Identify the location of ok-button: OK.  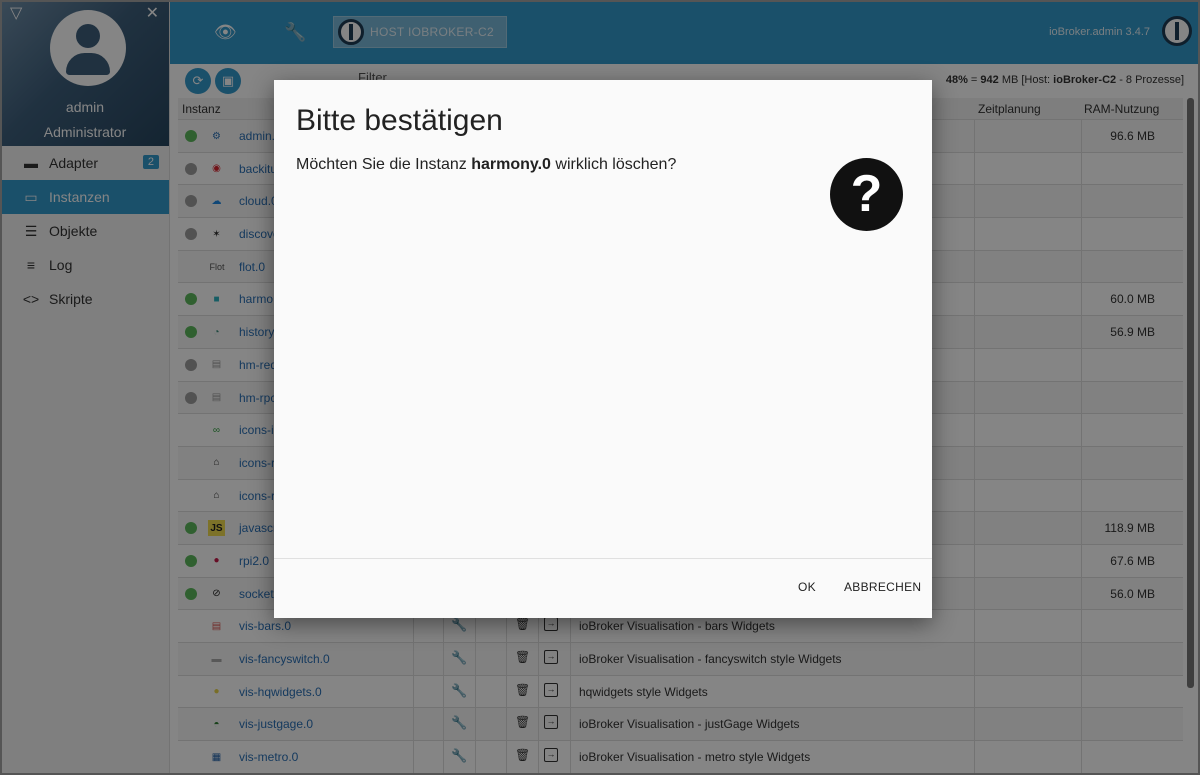
(807, 587).